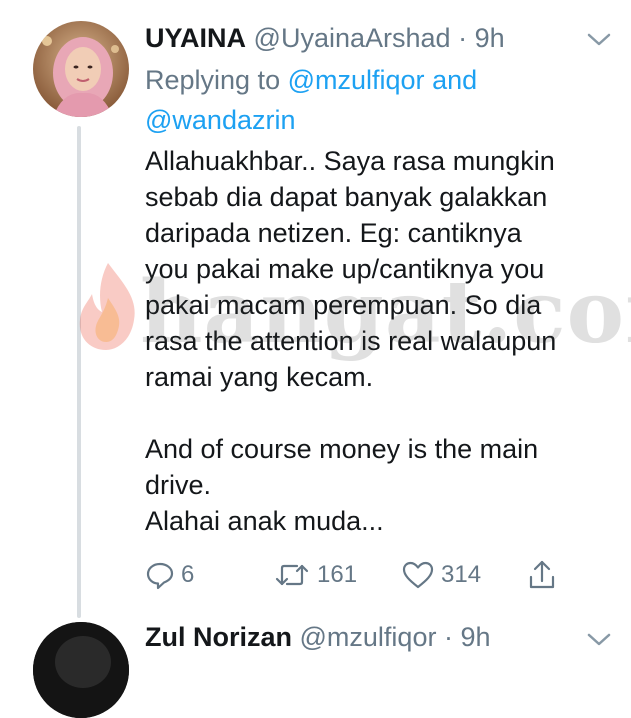 Image resolution: width=631 pixels, height=718 pixels. Describe the element at coordinates (346, 197) in the screenshot. I see `tweet-text-line: sebab dia dapat banyak galakkan` at that location.